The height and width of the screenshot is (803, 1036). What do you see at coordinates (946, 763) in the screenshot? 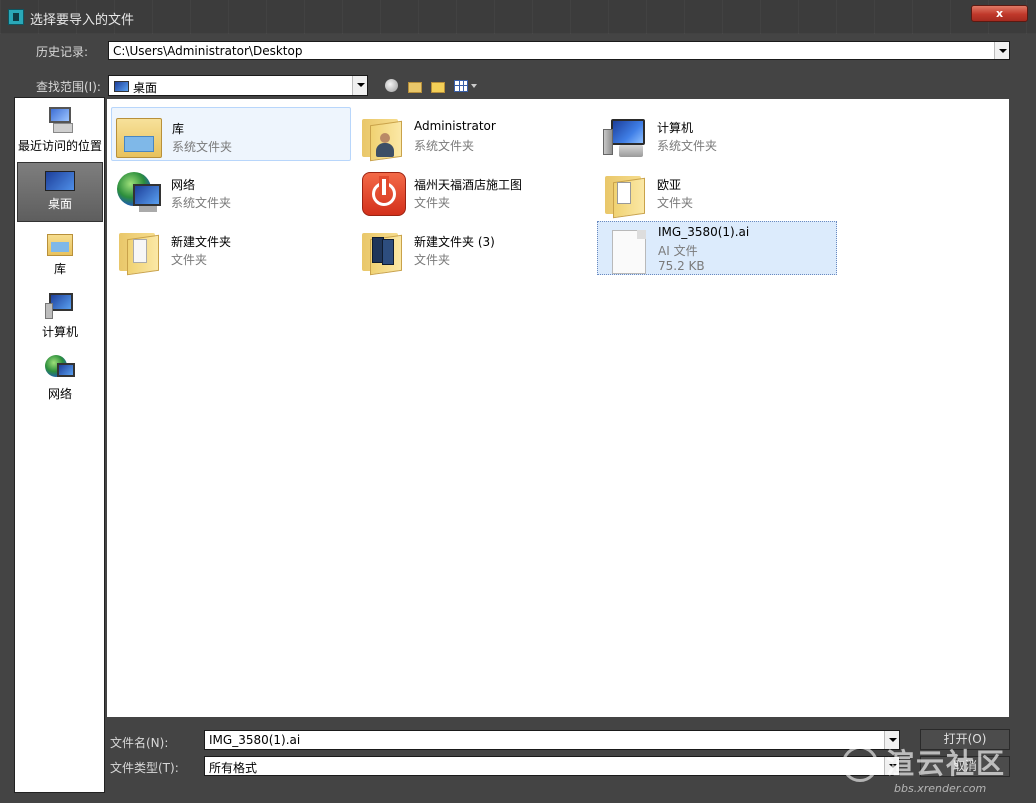
I see `watermark-text: 渲云社区` at bounding box center [946, 763].